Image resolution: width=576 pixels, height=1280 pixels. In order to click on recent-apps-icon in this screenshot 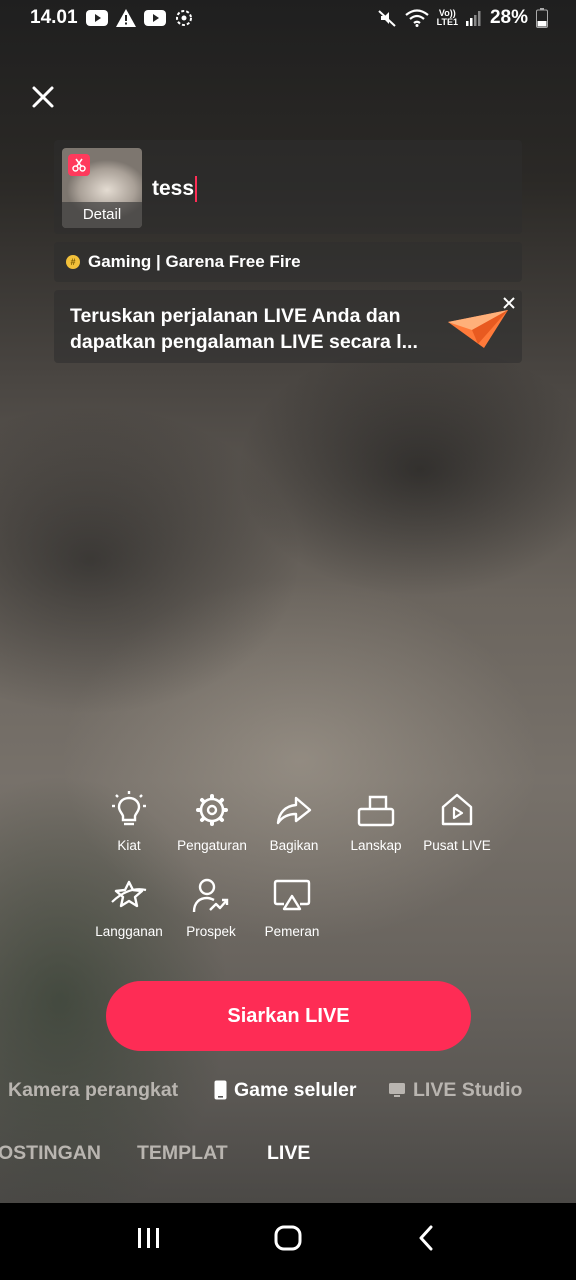, I will do `click(148, 1238)`.